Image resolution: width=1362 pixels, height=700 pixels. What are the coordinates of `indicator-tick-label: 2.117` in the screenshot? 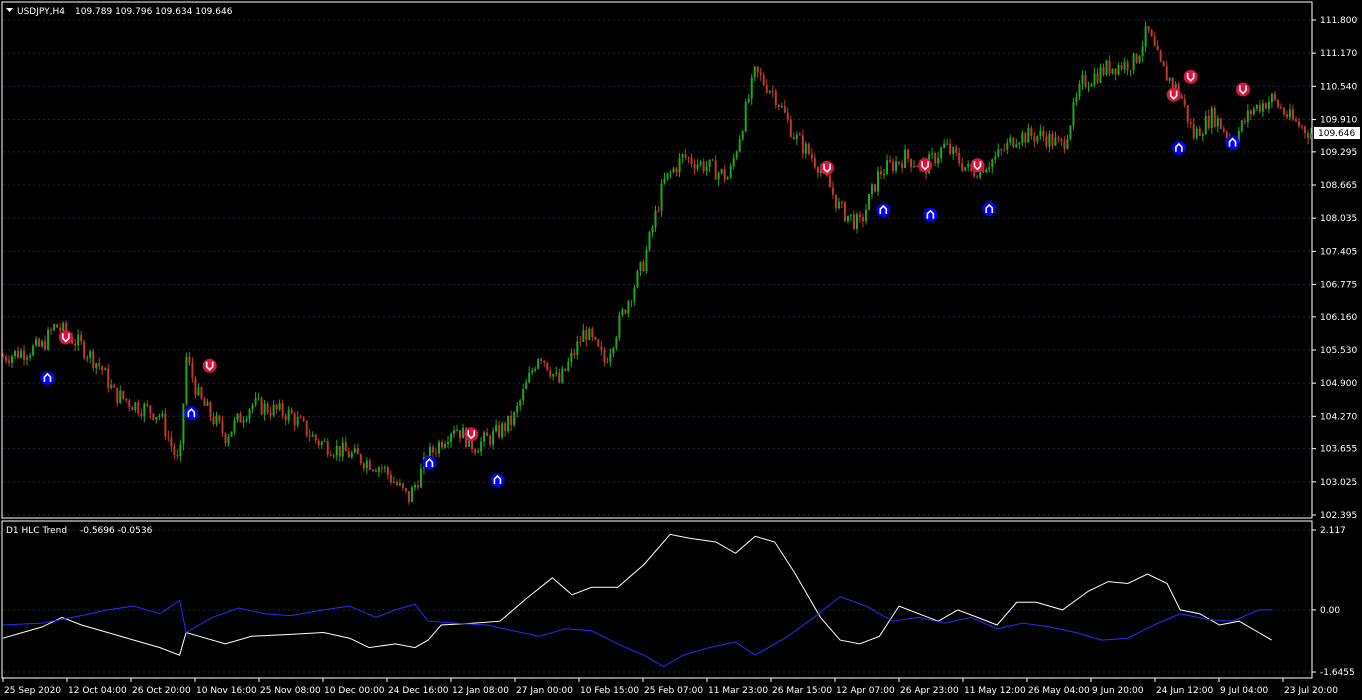 It's located at (1333, 531).